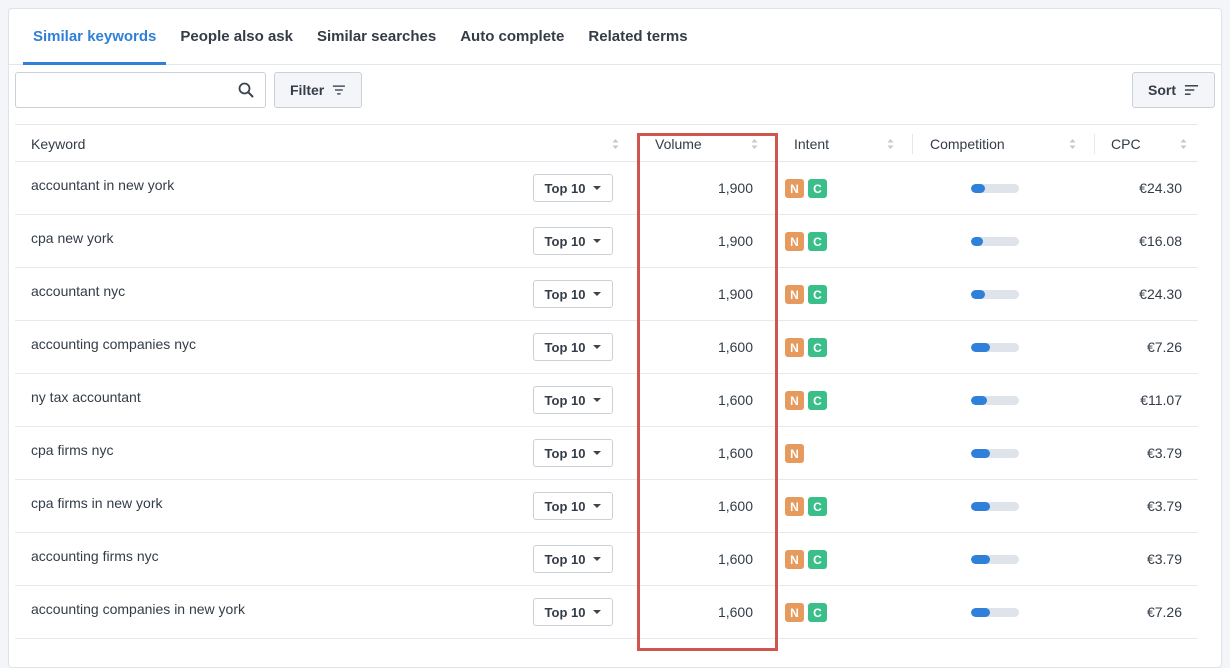 The image size is (1230, 668). I want to click on column-divider, so click(912, 144).